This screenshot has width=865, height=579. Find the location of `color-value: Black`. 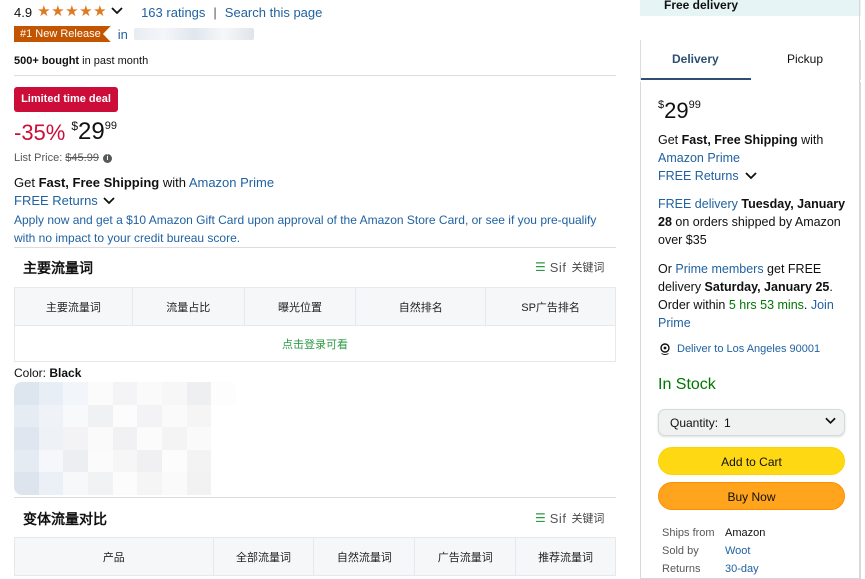

color-value: Black is located at coordinates (65, 373).